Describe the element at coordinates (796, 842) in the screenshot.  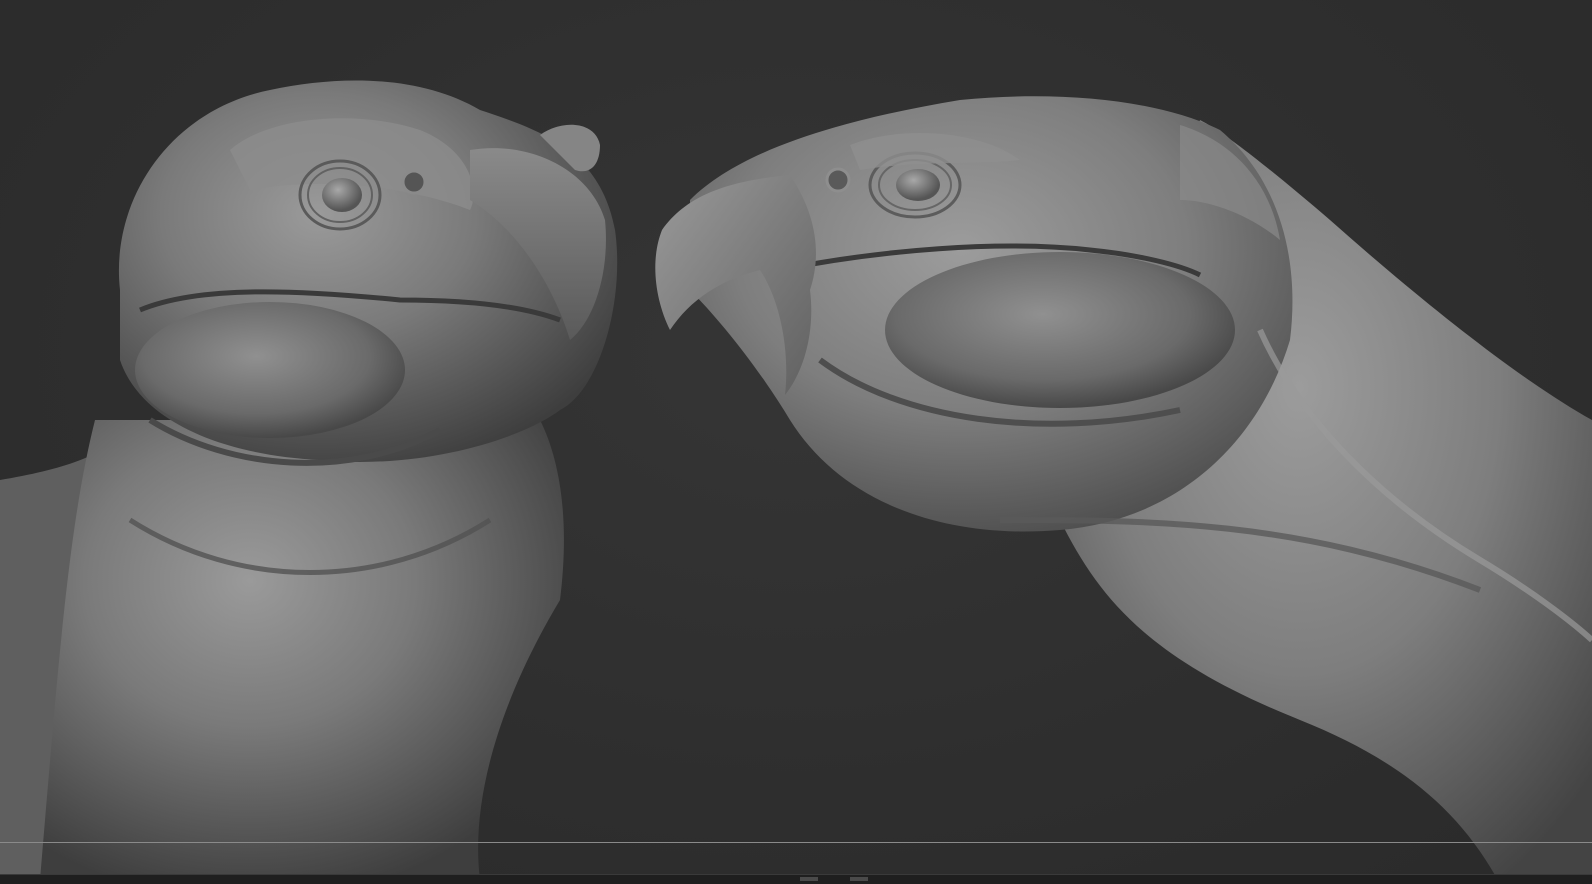
I see `viewport-bottom-divider` at that location.